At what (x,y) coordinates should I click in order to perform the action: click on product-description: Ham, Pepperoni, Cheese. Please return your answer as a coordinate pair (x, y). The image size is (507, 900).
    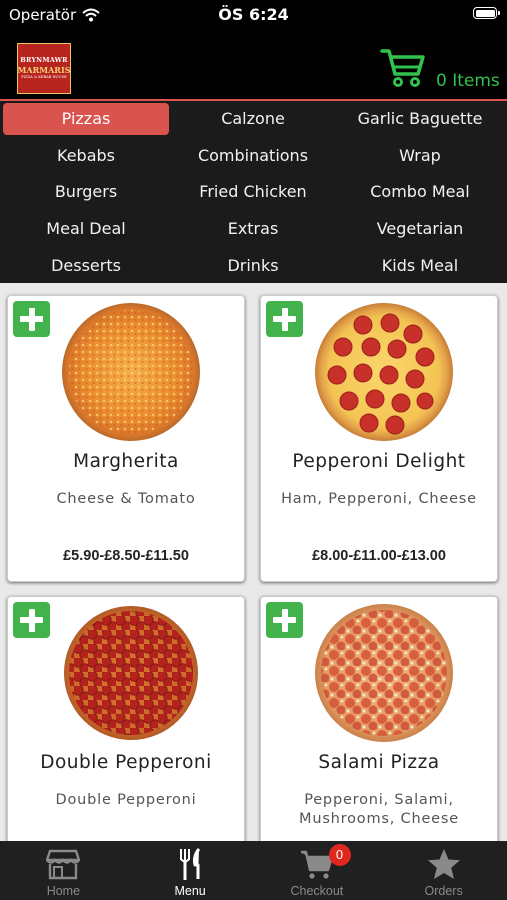
    Looking at the image, I should click on (379, 499).